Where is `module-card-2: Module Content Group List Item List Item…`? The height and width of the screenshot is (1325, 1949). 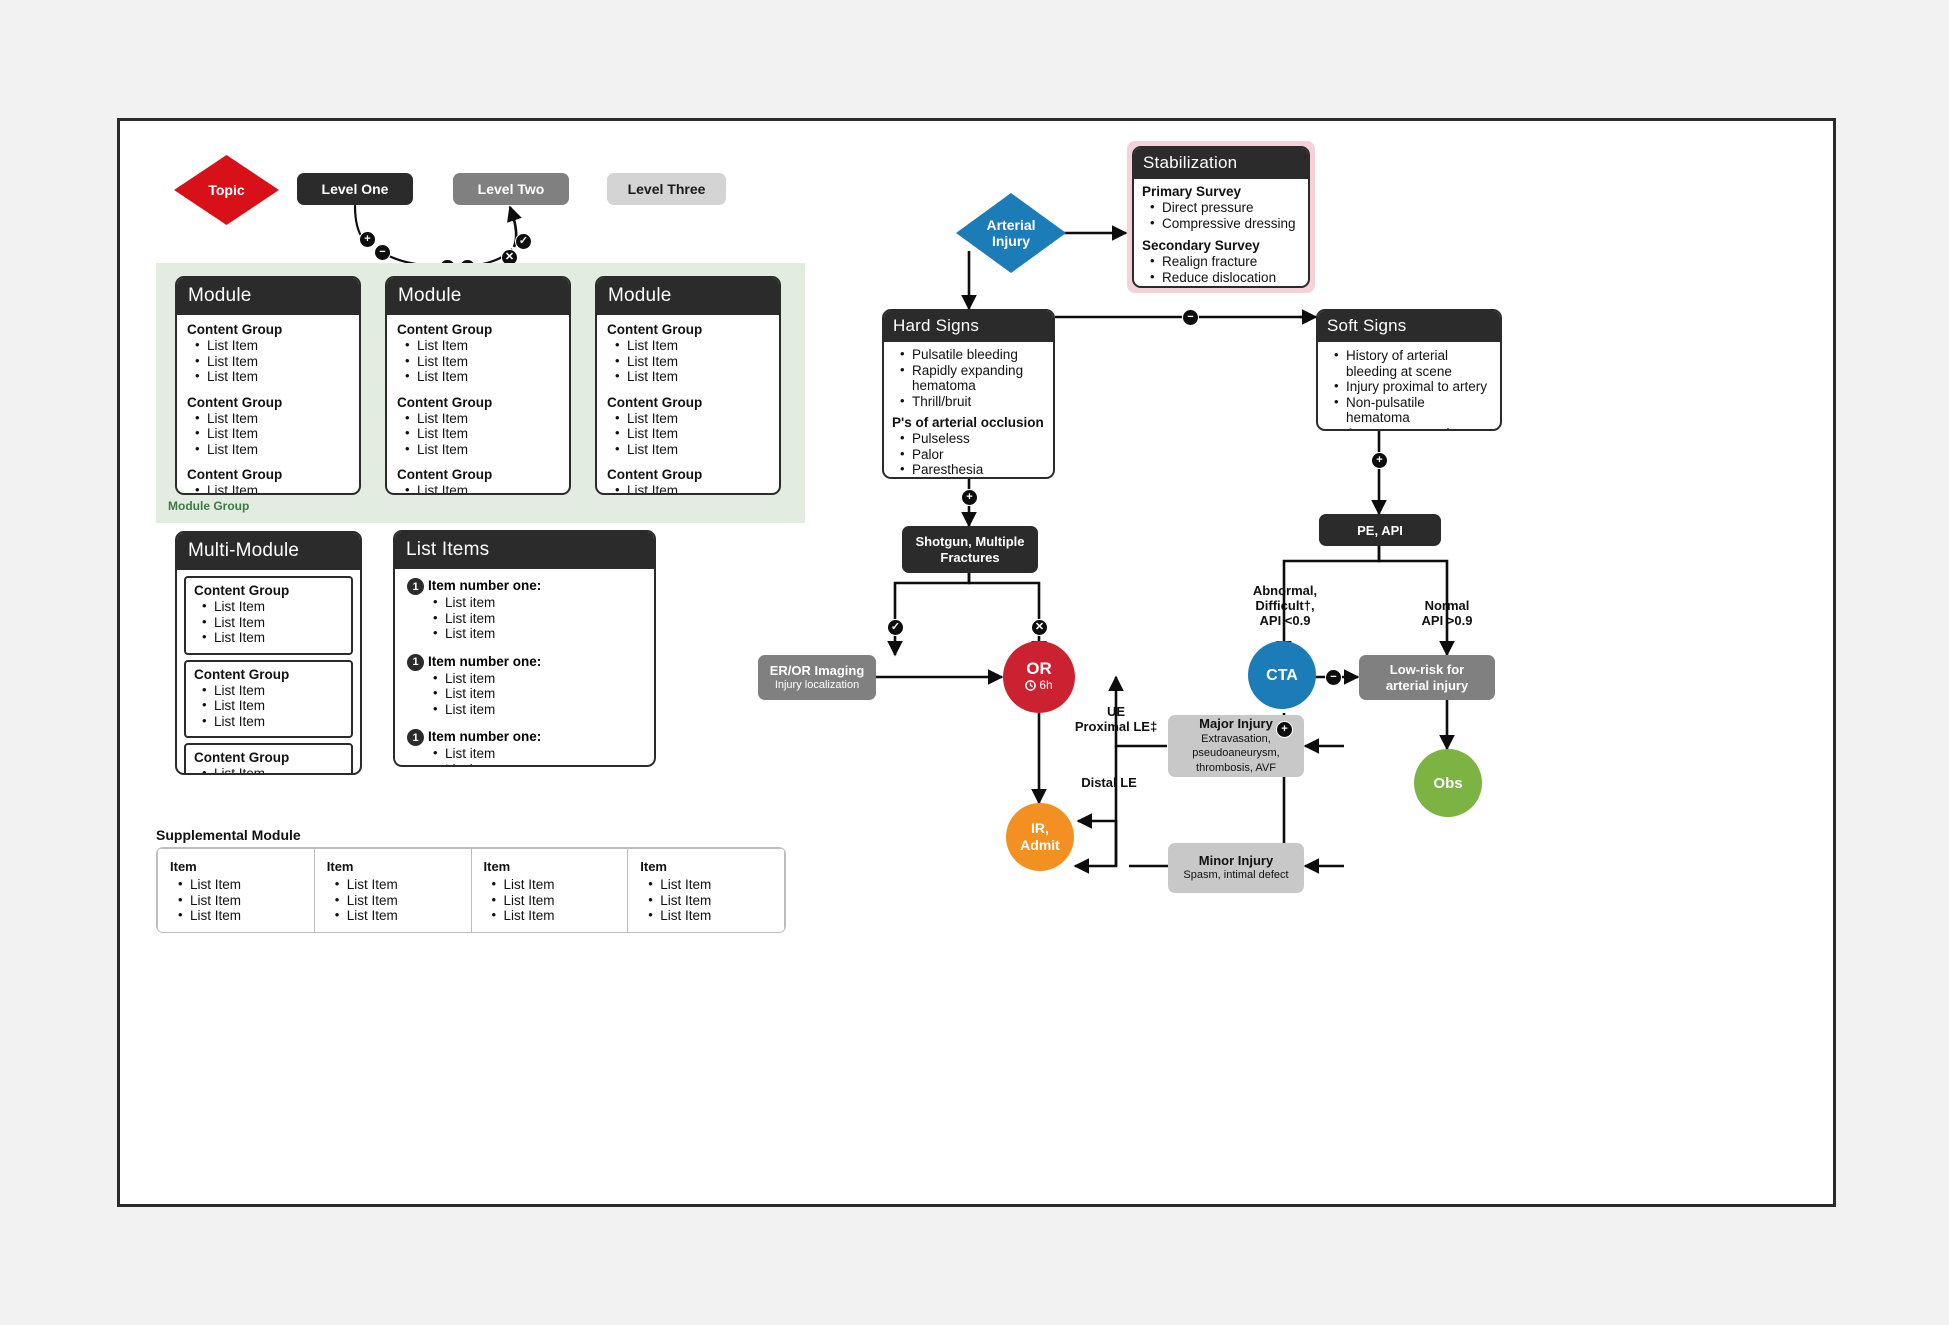 module-card-2: Module Content Group List Item List Item… is located at coordinates (478, 385).